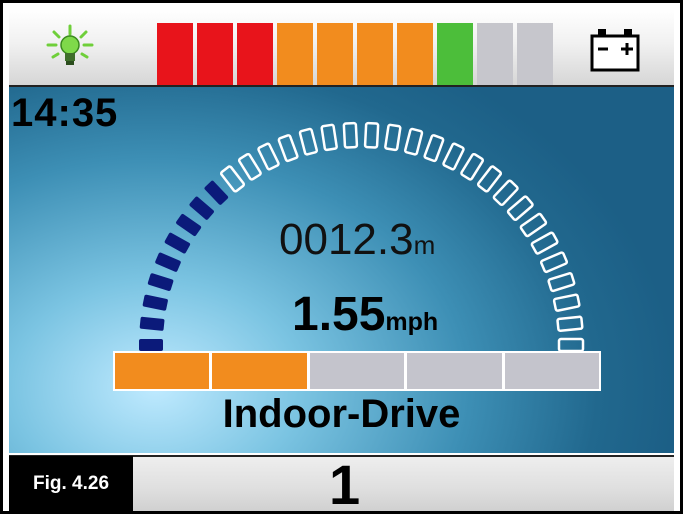 The image size is (683, 514). Describe the element at coordinates (345, 483) in the screenshot. I see `profile-number: 1` at that location.